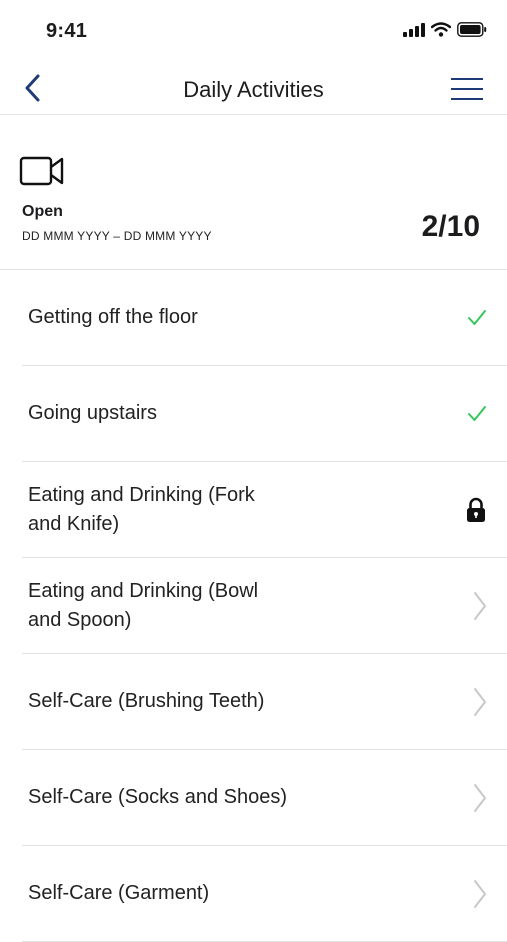 This screenshot has width=507, height=942. I want to click on item-label: Going upstairs, so click(92, 413).